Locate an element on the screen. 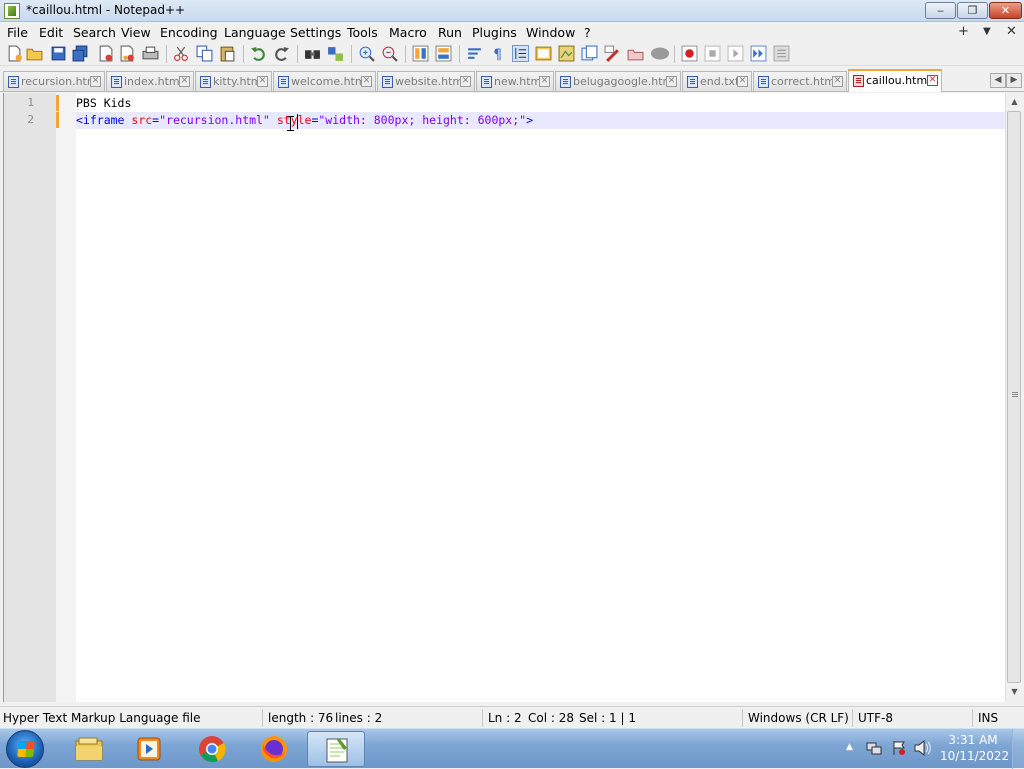 The height and width of the screenshot is (769, 1024). close-all-icon is located at coordinates (127, 53).